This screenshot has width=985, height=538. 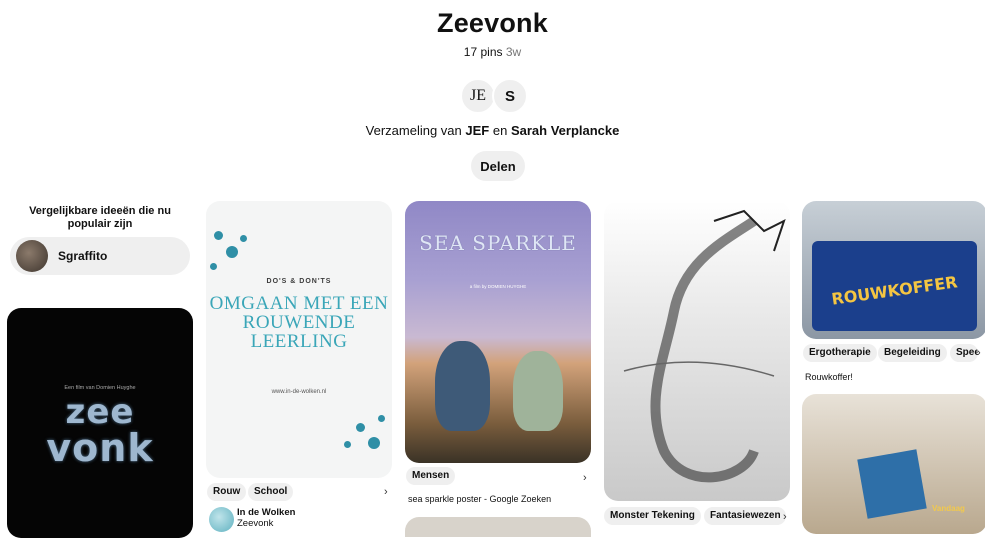 I want to click on sea-monster-illustration, so click(x=704, y=346).